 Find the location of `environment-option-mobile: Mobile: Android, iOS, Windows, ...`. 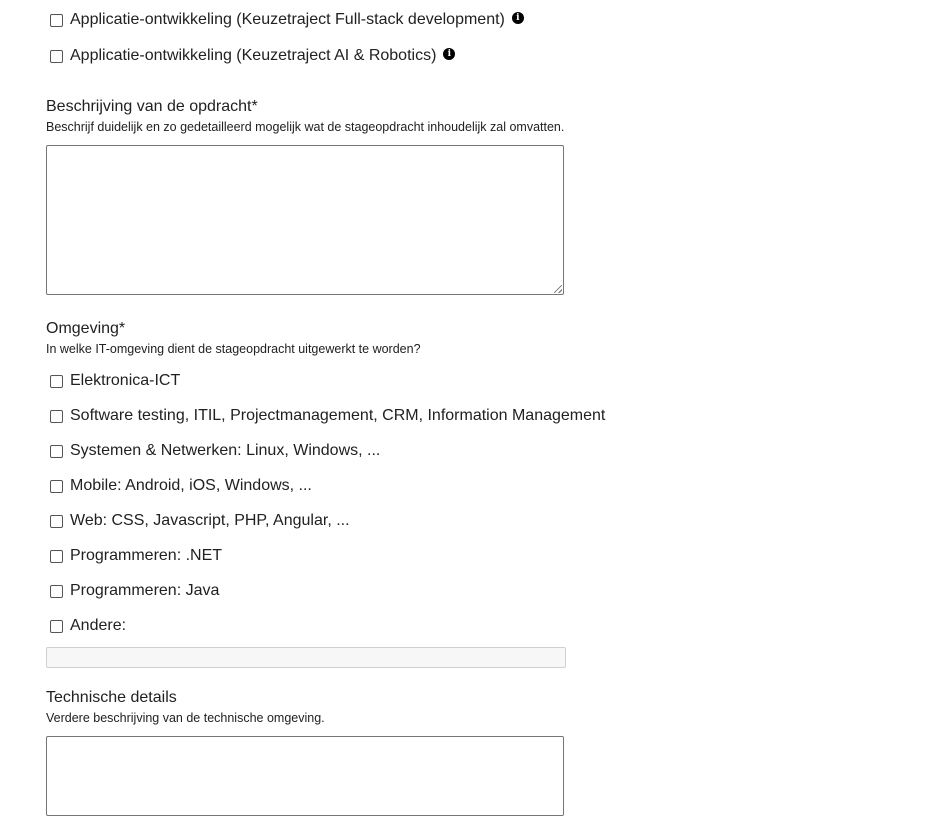

environment-option-mobile: Mobile: Android, iOS, Windows, ... is located at coordinates (181, 486).